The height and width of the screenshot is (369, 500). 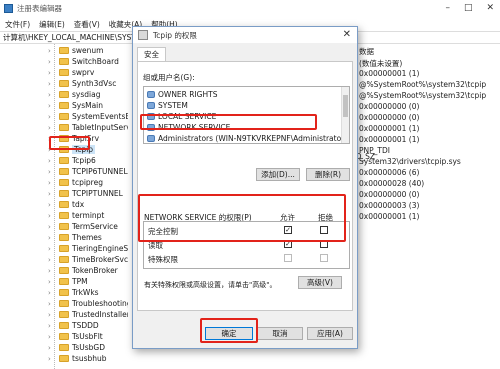 I want to click on value-data-cell: 0x00000006 (6), so click(x=389, y=172).